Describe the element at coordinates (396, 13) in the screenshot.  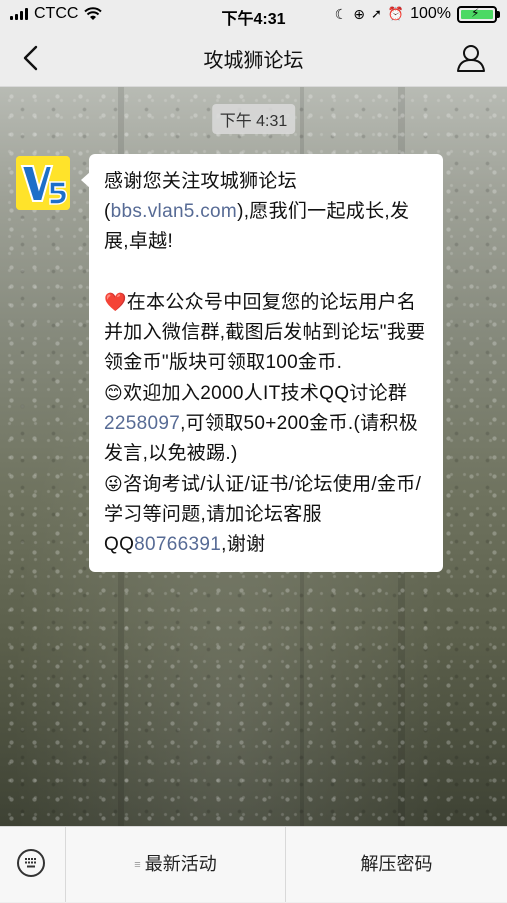
I see `alarm-icon: ⏰` at that location.